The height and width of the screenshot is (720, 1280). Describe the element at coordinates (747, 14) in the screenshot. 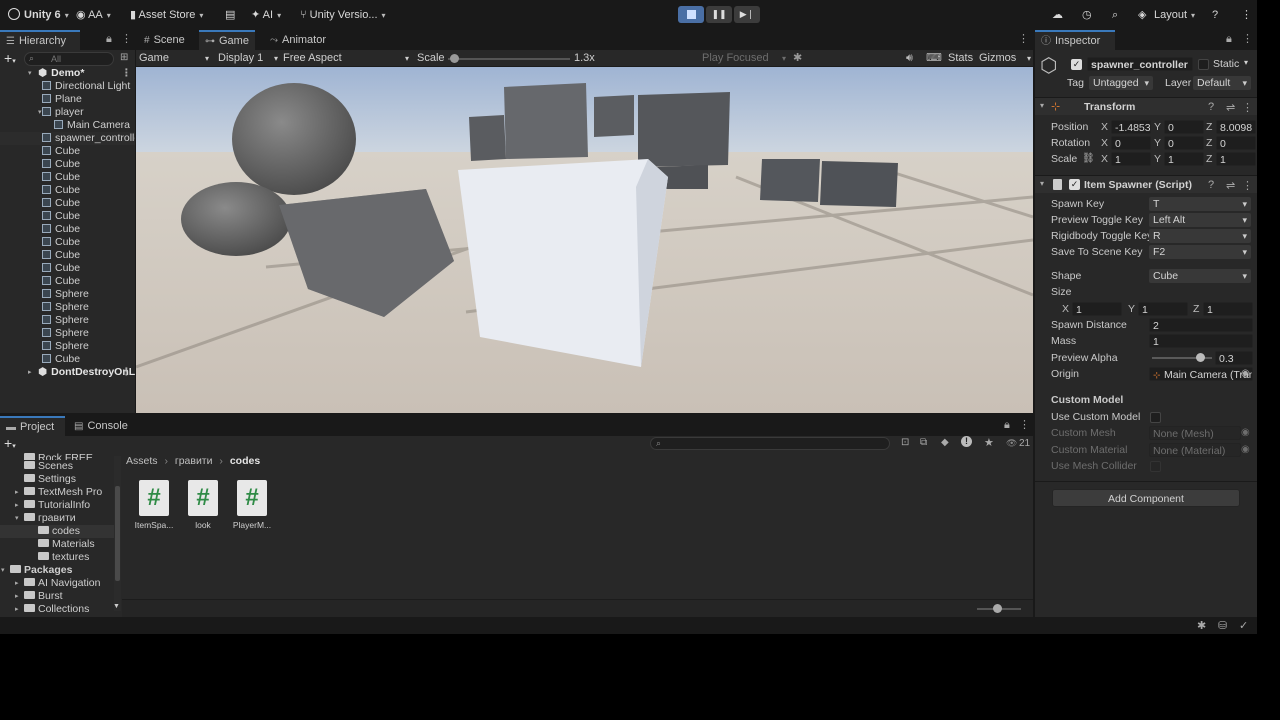

I see `step-button: ▶❘` at that location.